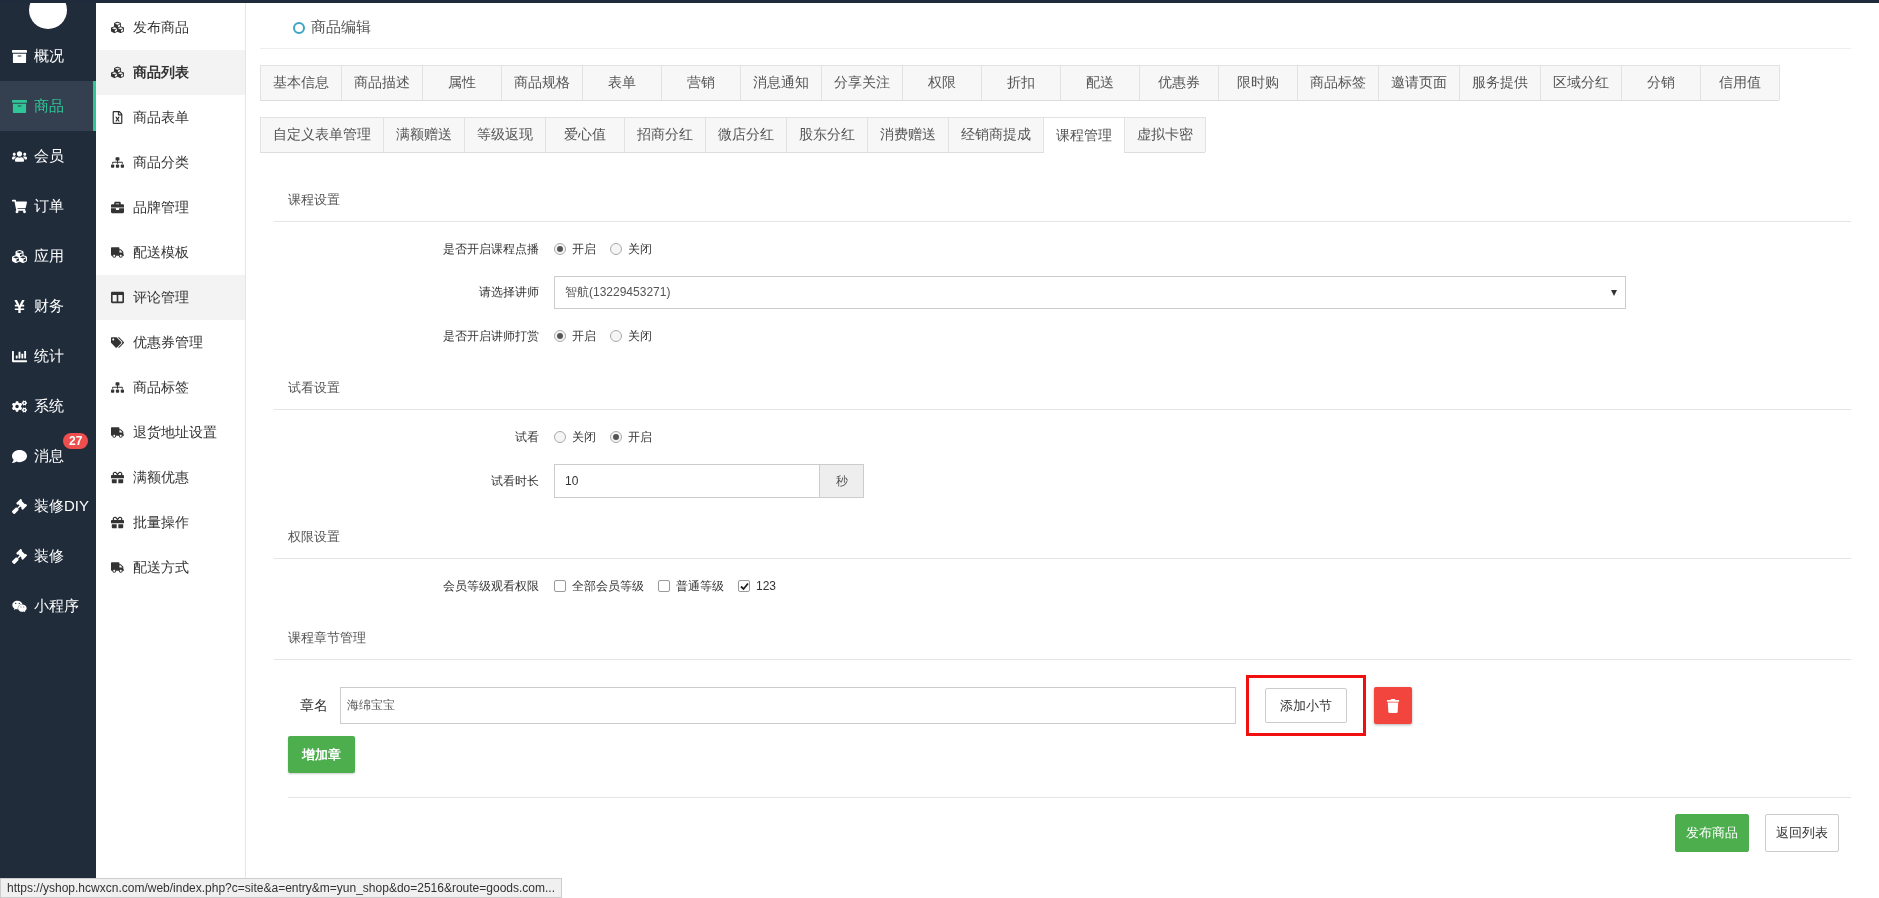  What do you see at coordinates (48, 506) in the screenshot?
I see `nav-item: 装修DIY` at bounding box center [48, 506].